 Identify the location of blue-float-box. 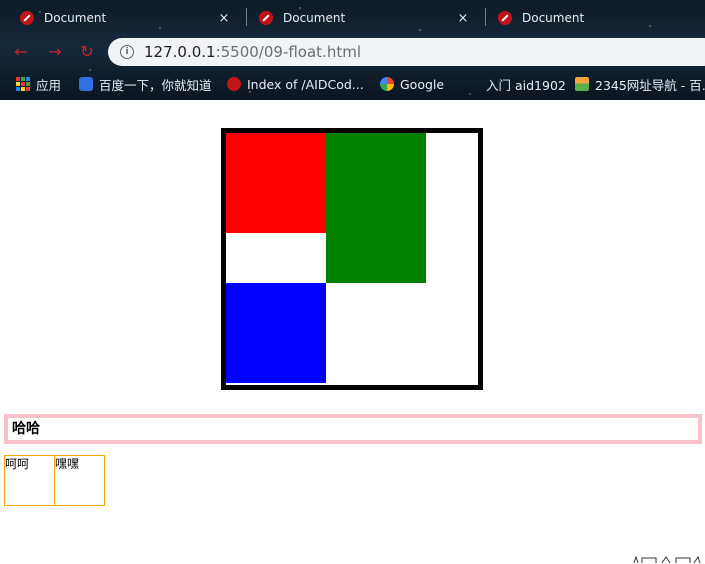
(276, 333).